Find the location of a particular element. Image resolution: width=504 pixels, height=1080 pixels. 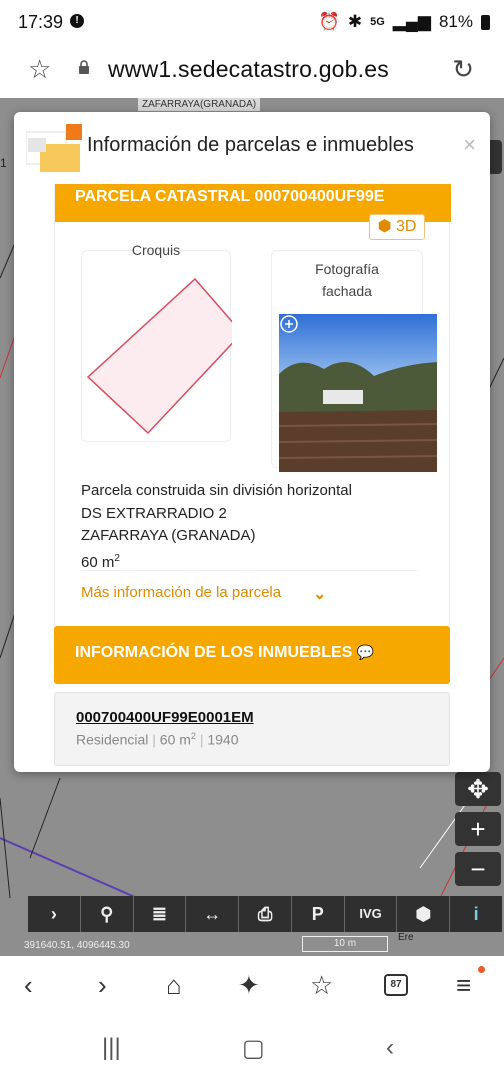

parcel-sketch is located at coordinates (165, 356).